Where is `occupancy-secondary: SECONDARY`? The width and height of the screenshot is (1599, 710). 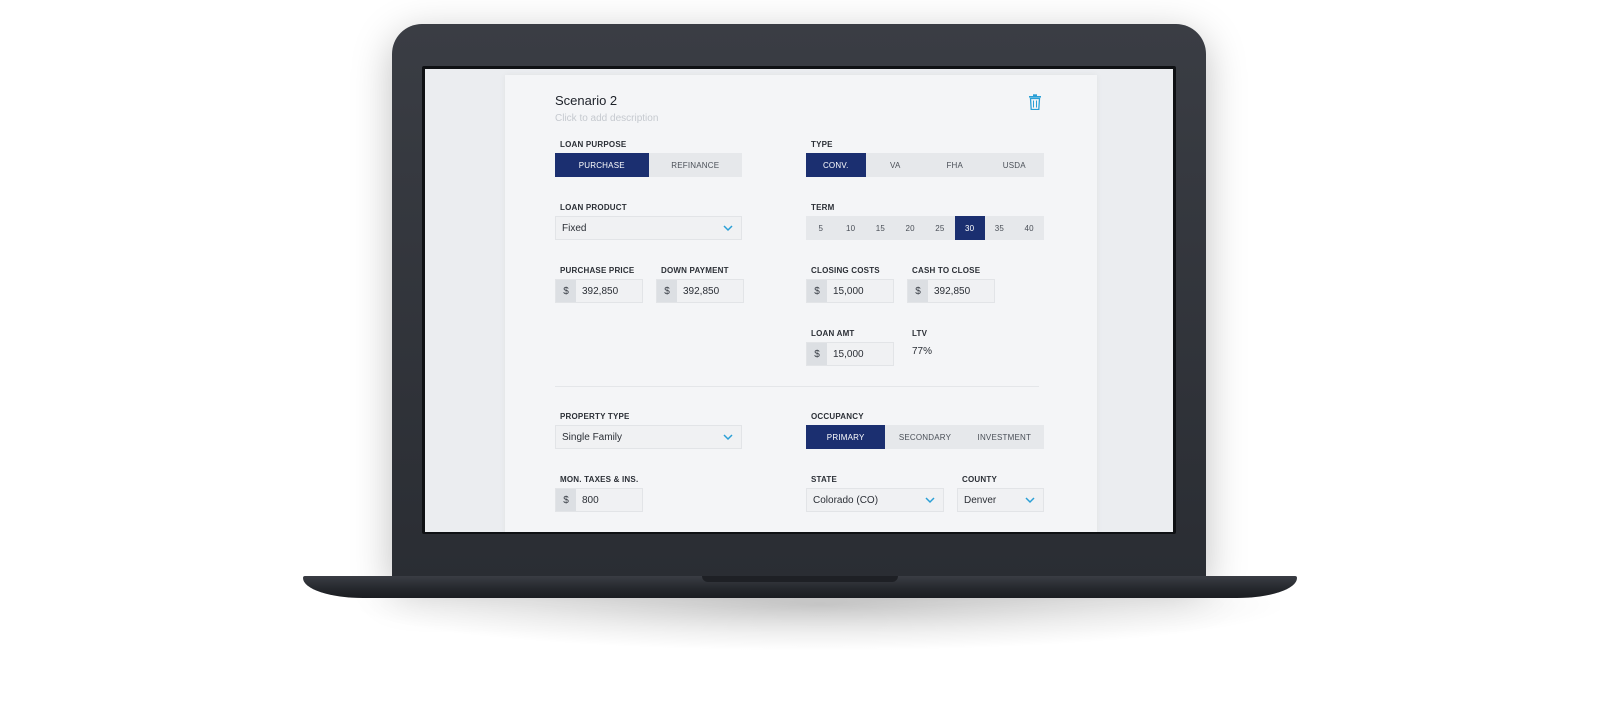
occupancy-secondary: SECONDARY is located at coordinates (924, 437).